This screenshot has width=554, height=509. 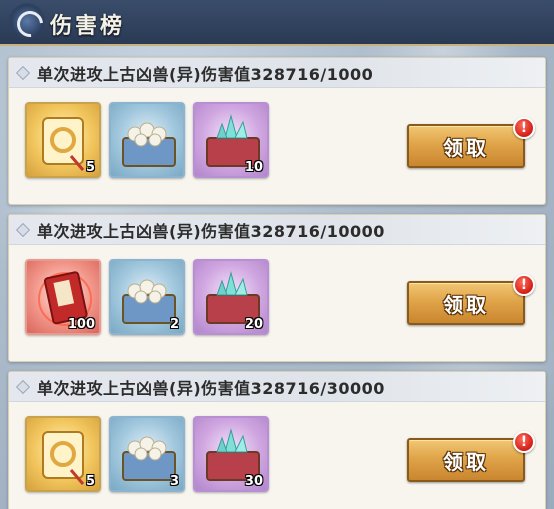 I want to click on reward-item-pearl-chest: 2, so click(x=147, y=297).